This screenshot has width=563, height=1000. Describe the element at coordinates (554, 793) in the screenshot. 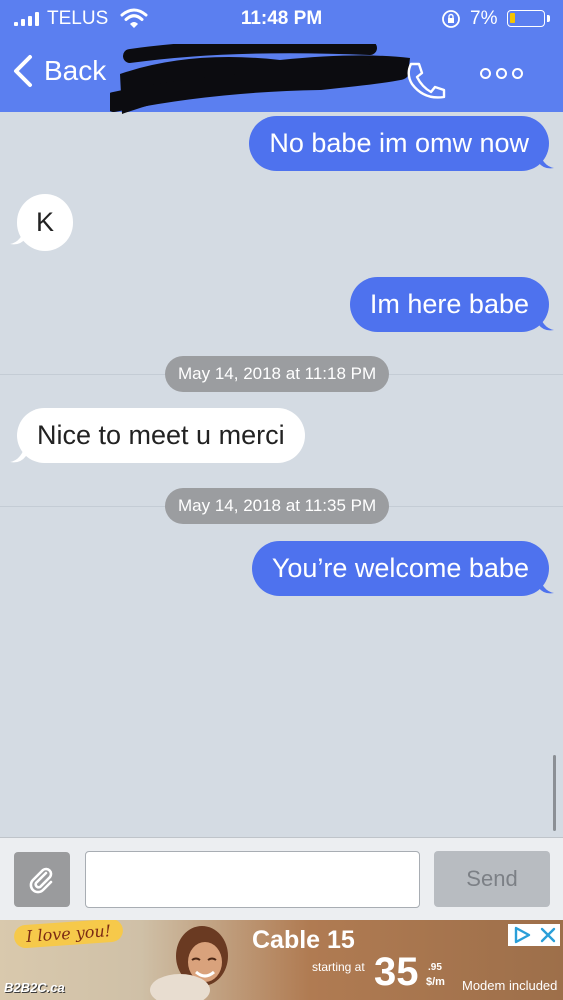

I see `thread-scrollbar` at that location.